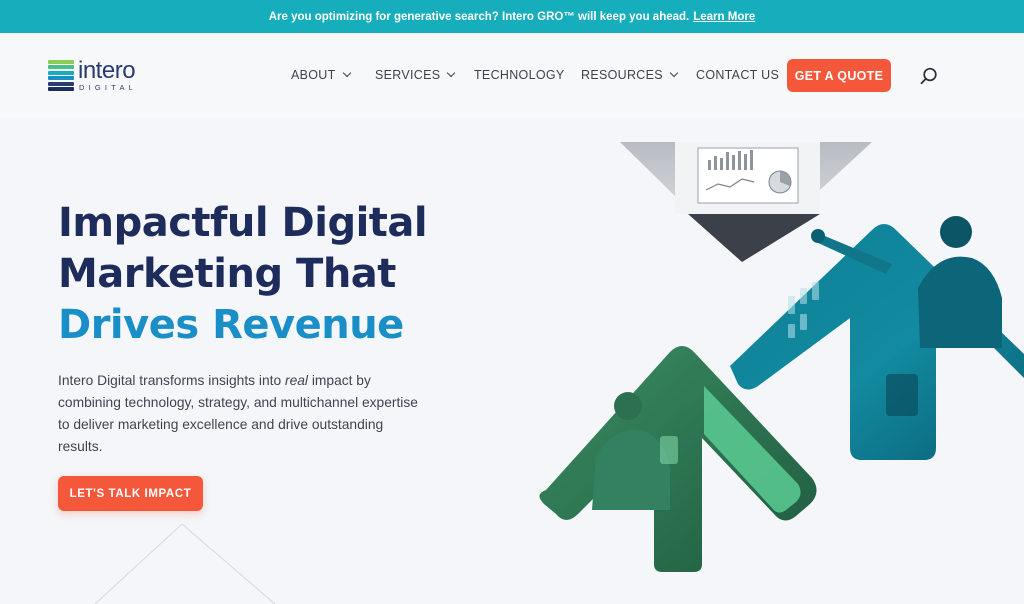 This screenshot has height=604, width=1024. I want to click on lets-talk-impact-button: LET'S TALK IMPACT, so click(130, 493).